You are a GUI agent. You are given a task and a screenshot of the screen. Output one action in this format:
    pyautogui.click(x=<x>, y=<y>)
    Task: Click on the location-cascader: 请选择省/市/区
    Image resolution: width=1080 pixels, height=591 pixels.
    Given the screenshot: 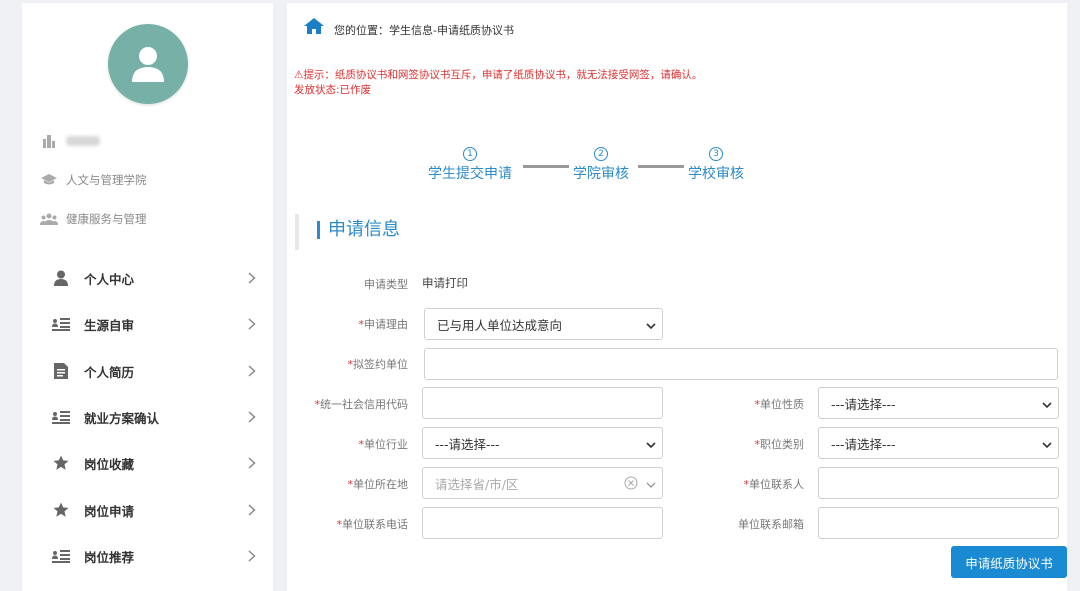 What is the action you would take?
    pyautogui.click(x=542, y=483)
    